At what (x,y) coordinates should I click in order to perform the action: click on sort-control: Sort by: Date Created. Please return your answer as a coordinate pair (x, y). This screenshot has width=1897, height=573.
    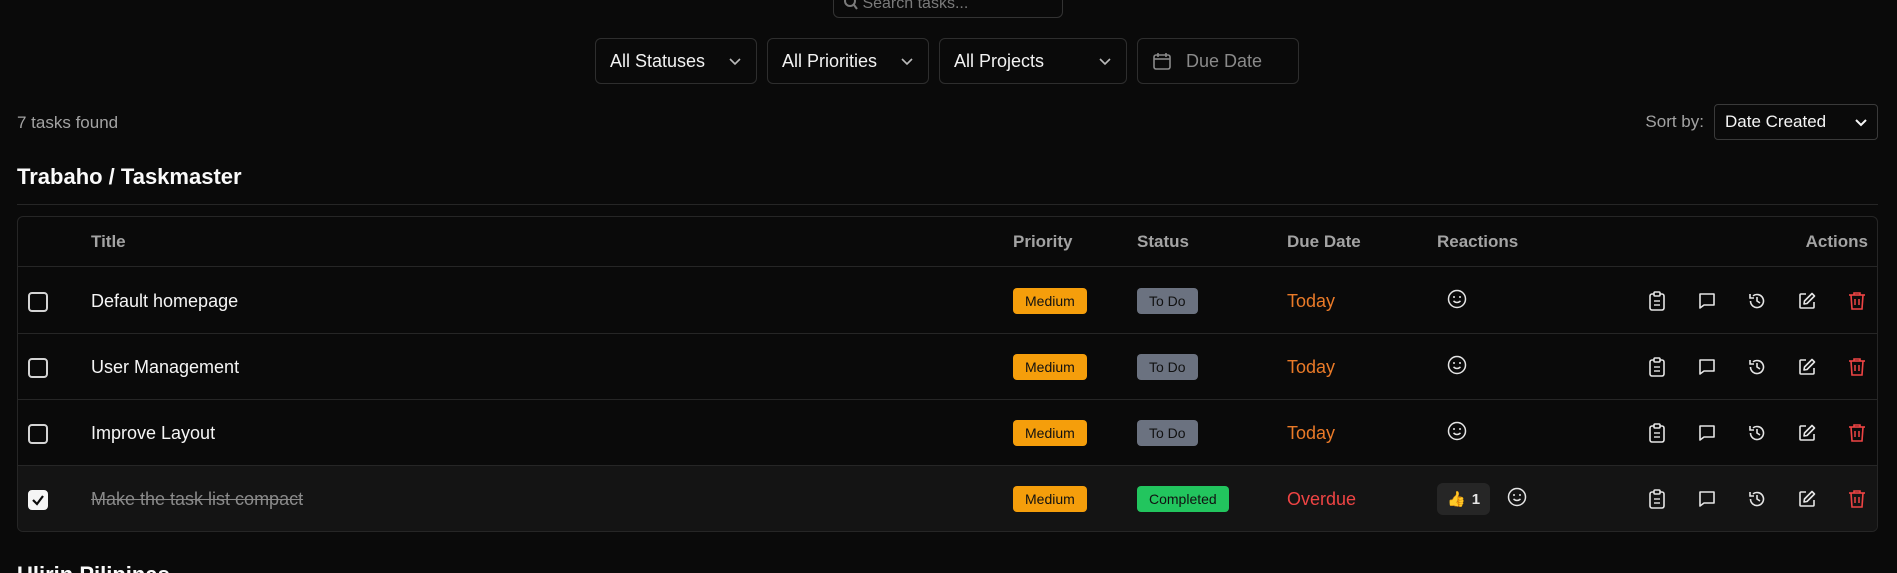
    Looking at the image, I should click on (1761, 122).